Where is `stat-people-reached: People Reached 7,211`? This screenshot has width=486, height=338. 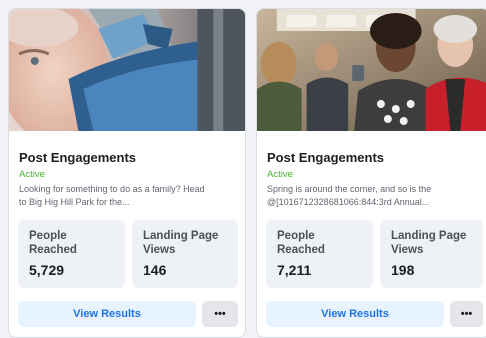
stat-people-reached: People Reached 7,211 is located at coordinates (319, 254).